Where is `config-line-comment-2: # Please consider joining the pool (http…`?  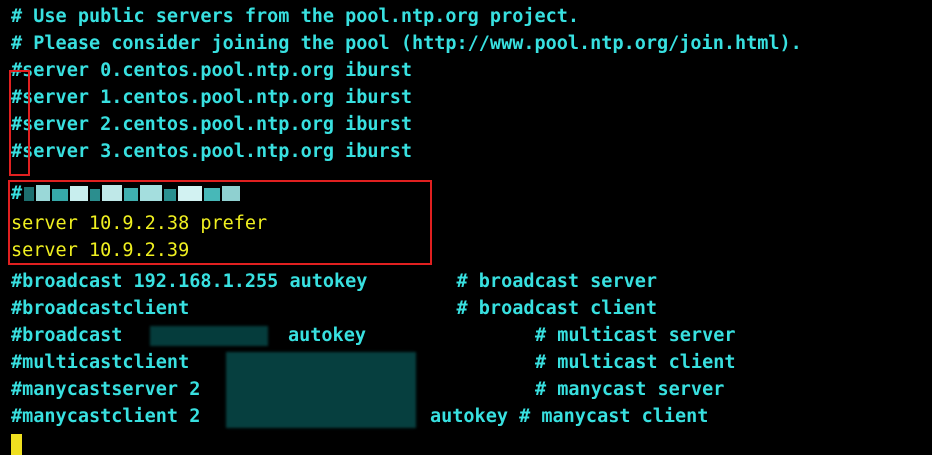
config-line-comment-2: # Please consider joining the pool (http… is located at coordinates (406, 43).